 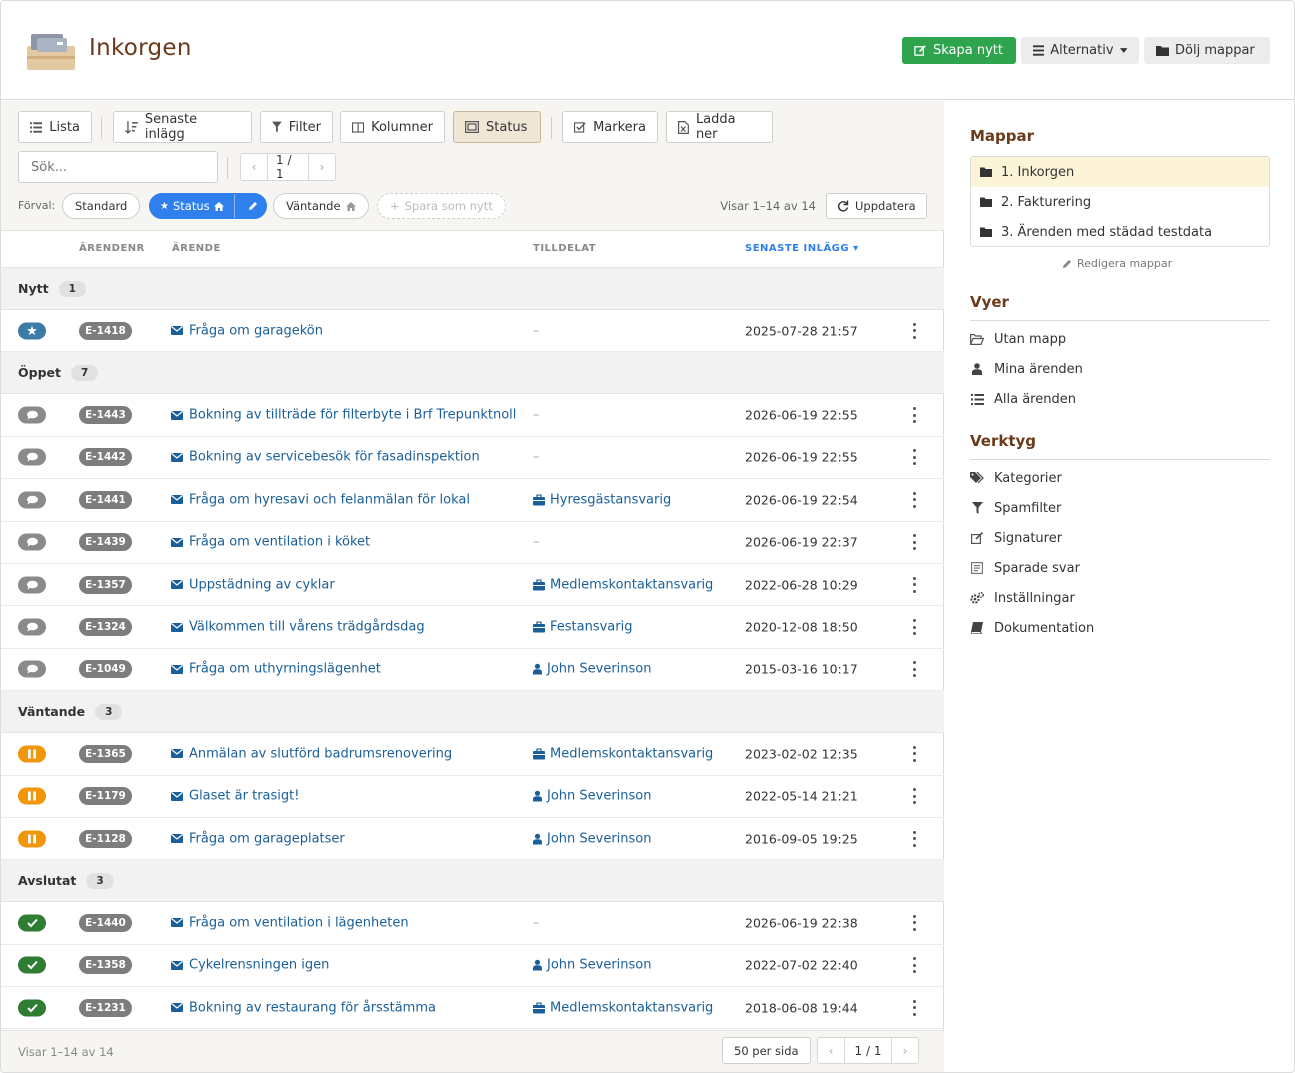 What do you see at coordinates (582, 627) in the screenshot?
I see `assigned-to: Festansvarig` at bounding box center [582, 627].